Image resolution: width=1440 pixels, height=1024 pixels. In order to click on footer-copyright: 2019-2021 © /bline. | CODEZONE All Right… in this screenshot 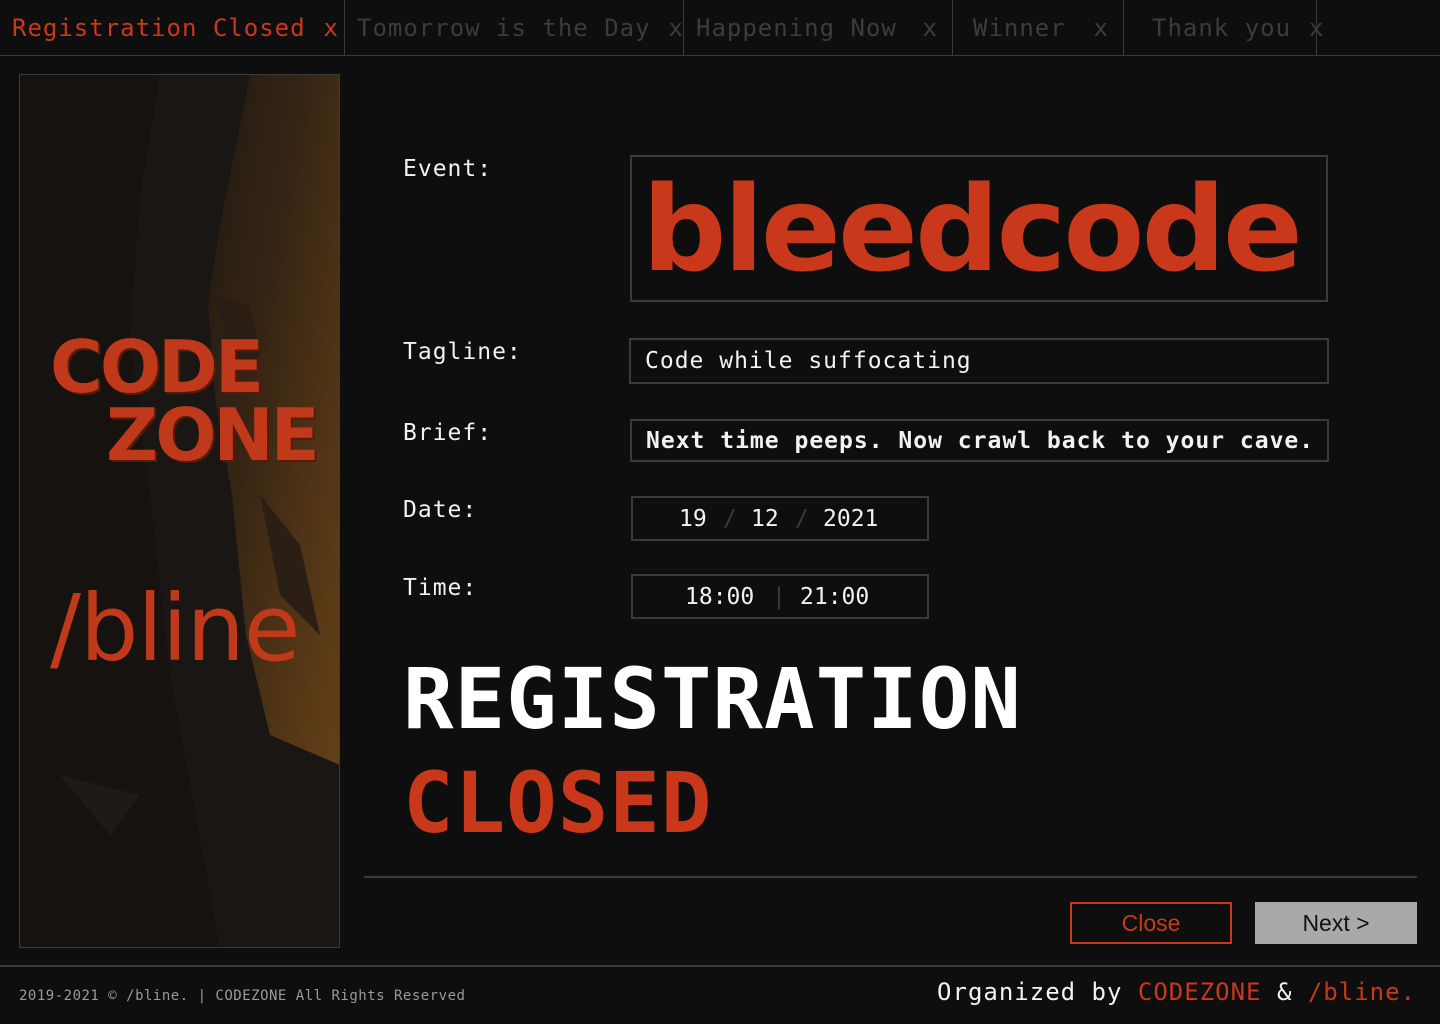, I will do `click(242, 996)`.